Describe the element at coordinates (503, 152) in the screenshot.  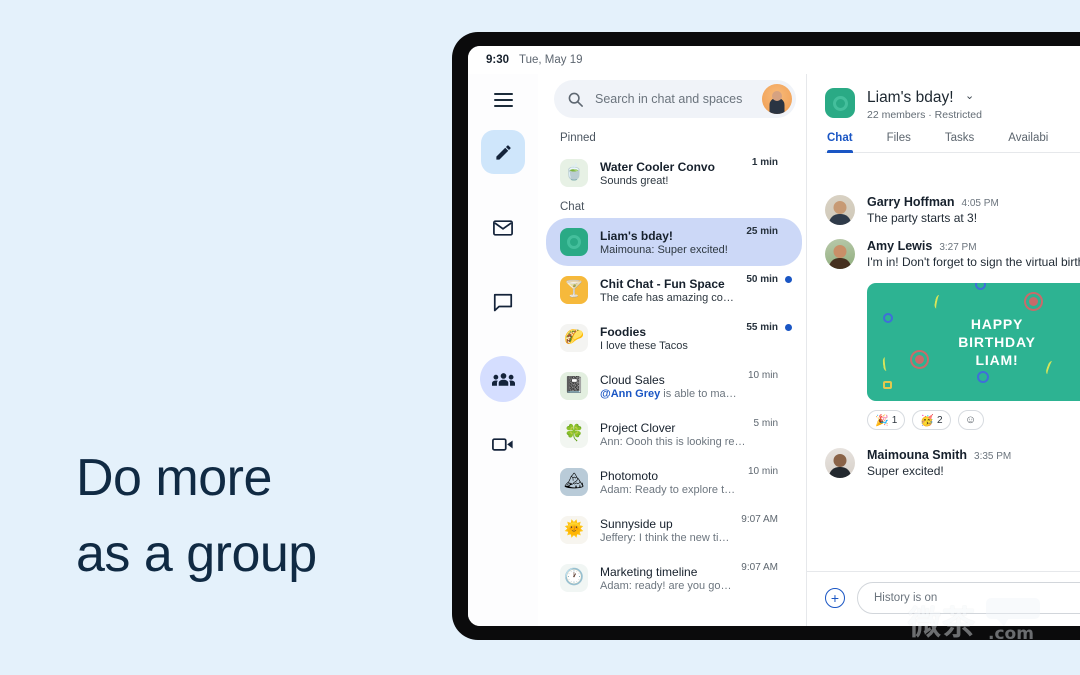
I see `pencil-compose-icon` at that location.